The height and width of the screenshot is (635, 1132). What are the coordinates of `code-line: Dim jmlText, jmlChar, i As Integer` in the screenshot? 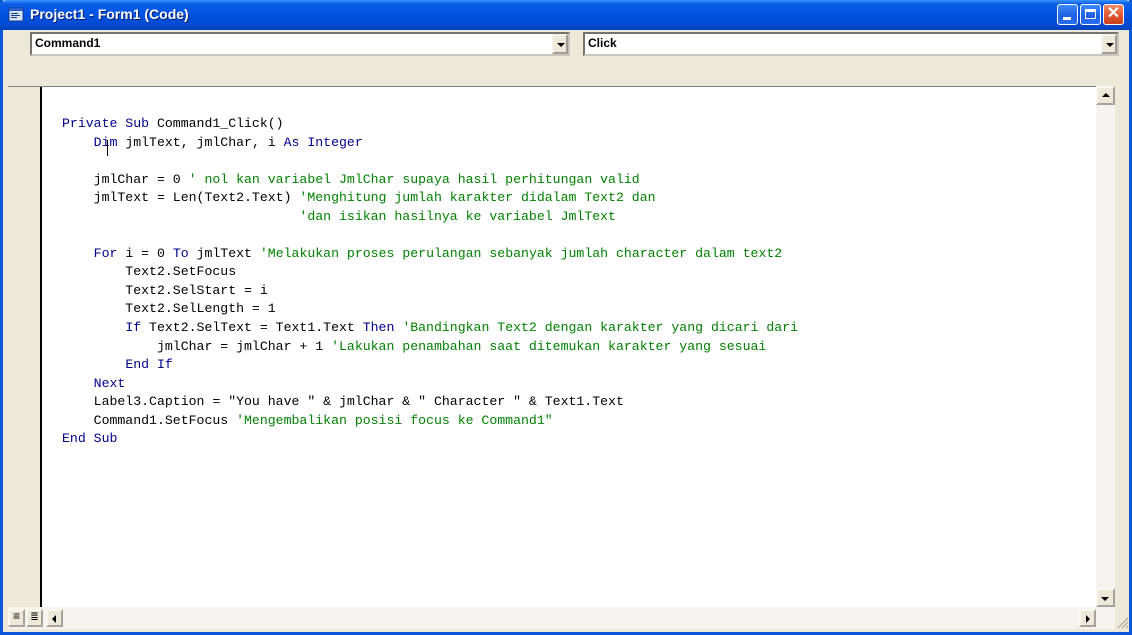 It's located at (430, 143).